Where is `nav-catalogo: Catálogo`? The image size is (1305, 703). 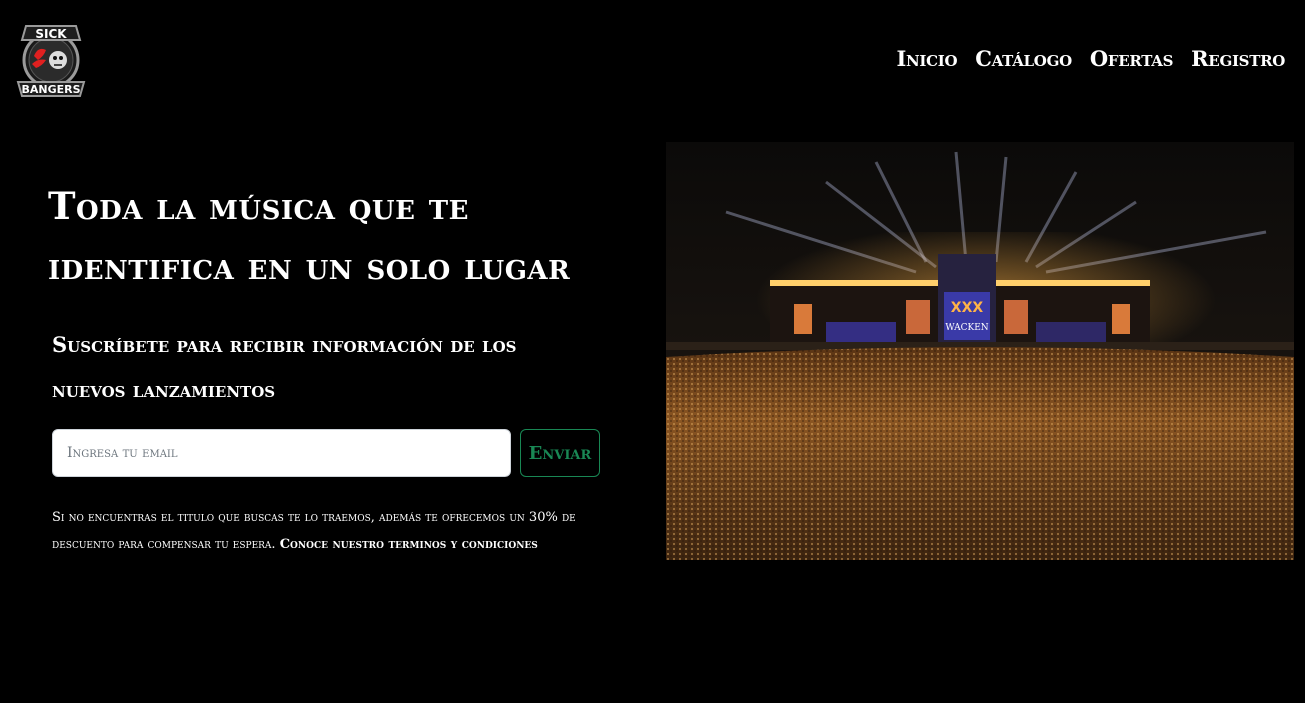
nav-catalogo: Catálogo is located at coordinates (1023, 58).